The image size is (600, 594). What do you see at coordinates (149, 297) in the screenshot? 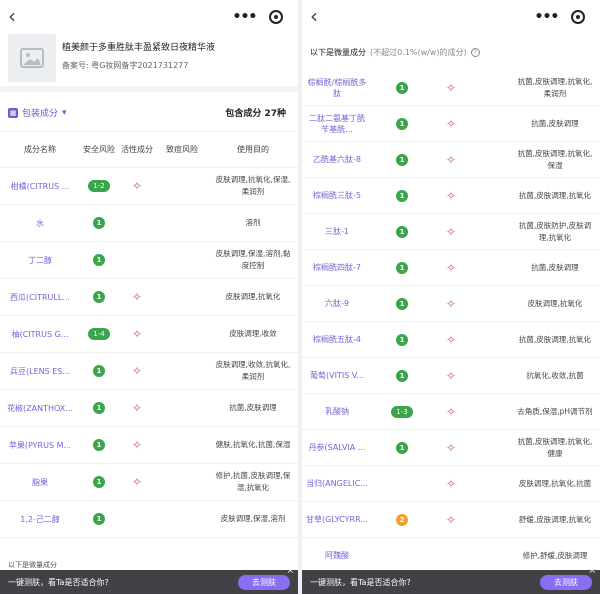
I see `table-row: 西瓜(CITRULL... 1 ✧ 皮肤调理,抗氧化` at bounding box center [149, 297].